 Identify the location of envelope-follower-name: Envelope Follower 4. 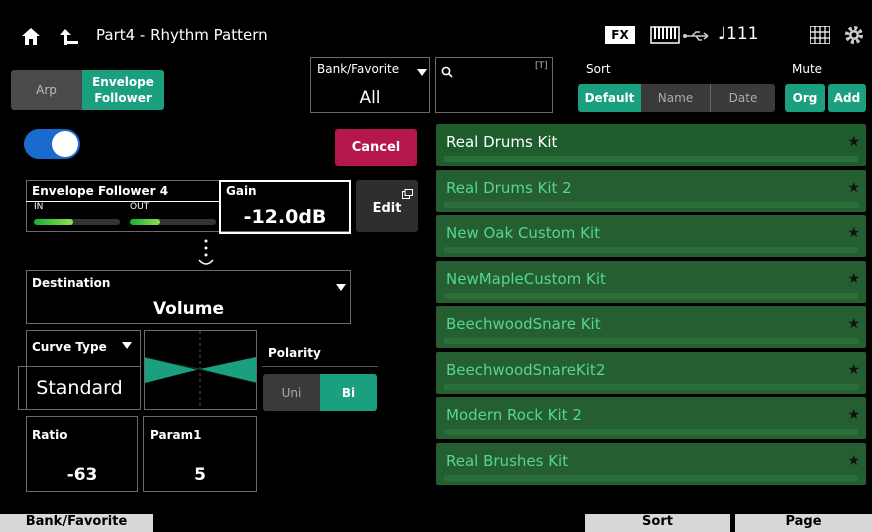
(100, 191).